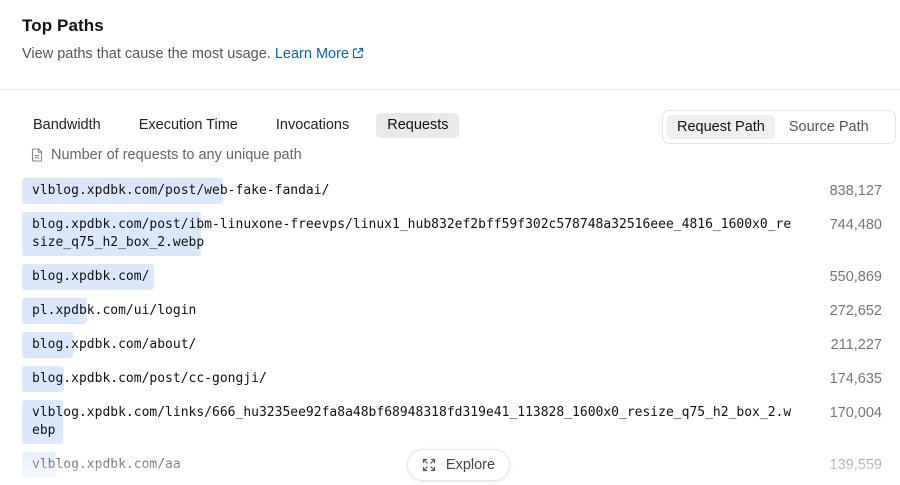 The width and height of the screenshot is (900, 485). Describe the element at coordinates (855, 277) in the screenshot. I see `request-count: 550,869` at that location.